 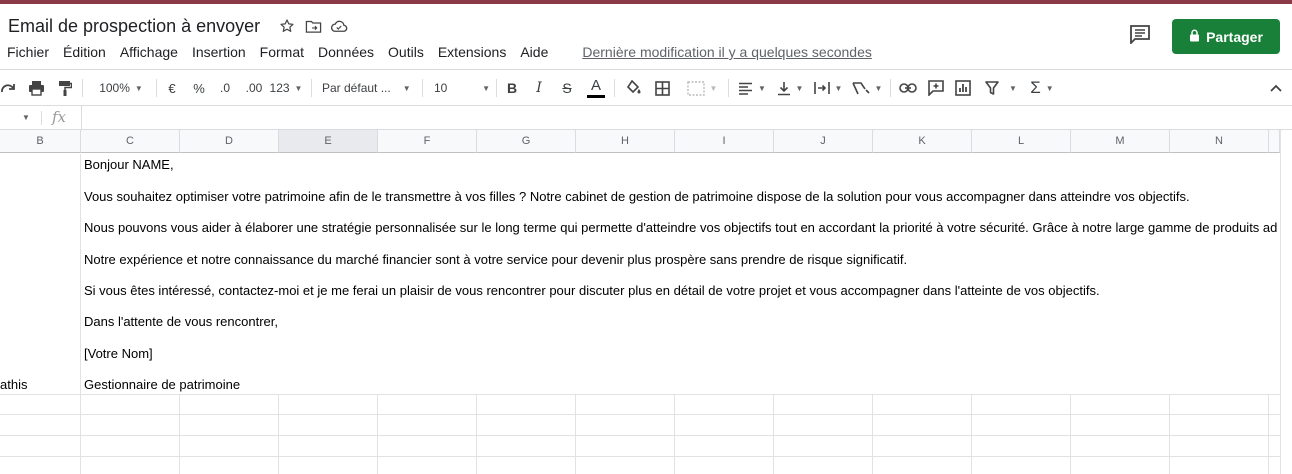 What do you see at coordinates (40, 141) in the screenshot?
I see `column-header-b: B` at bounding box center [40, 141].